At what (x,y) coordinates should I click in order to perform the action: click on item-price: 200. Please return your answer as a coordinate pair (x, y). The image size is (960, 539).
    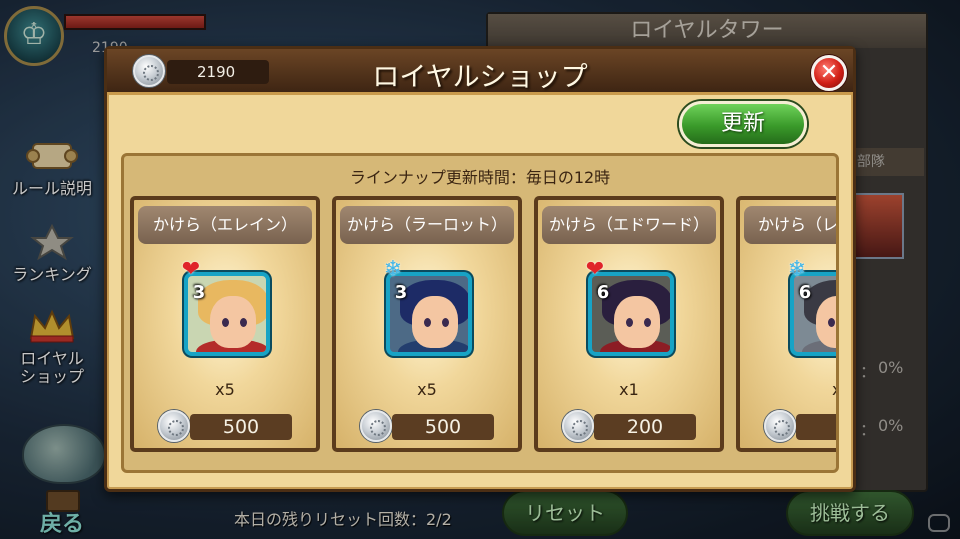
    Looking at the image, I should click on (645, 427).